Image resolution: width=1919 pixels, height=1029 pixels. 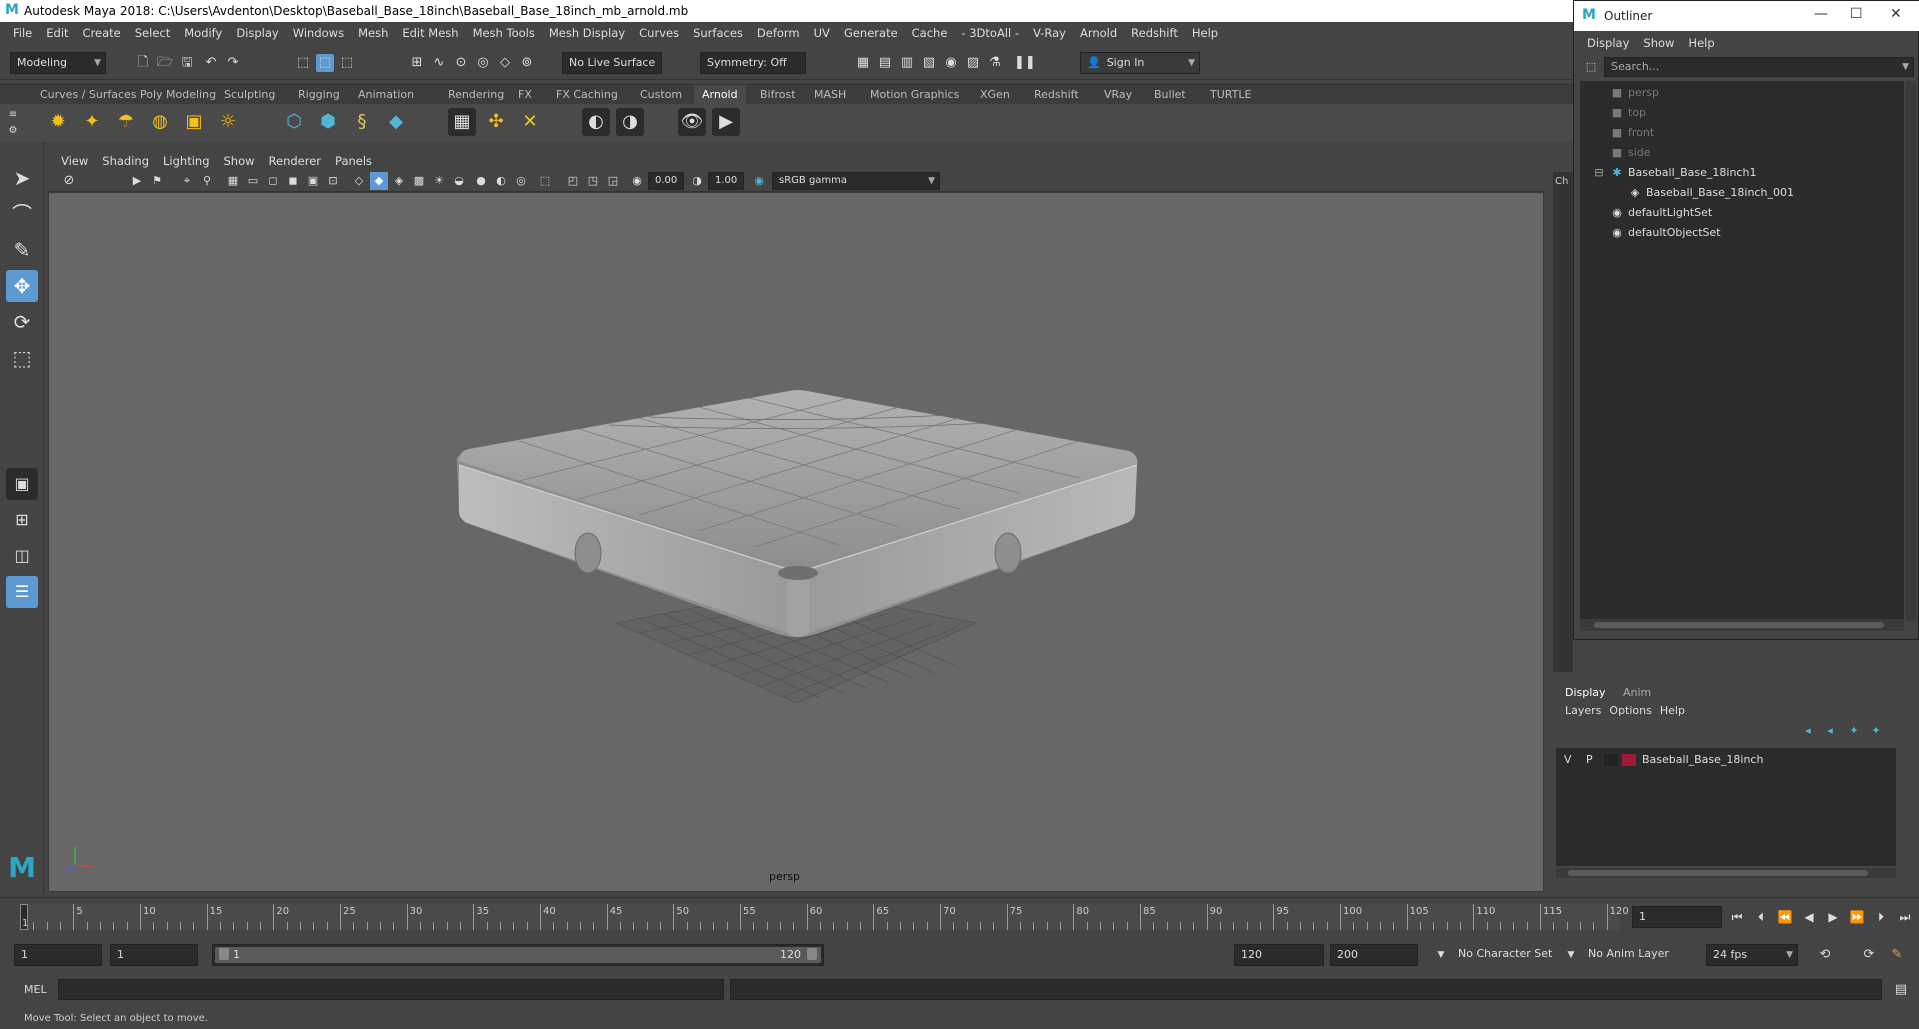 What do you see at coordinates (313, 181) in the screenshot?
I see `field-chart-icon: ▣` at bounding box center [313, 181].